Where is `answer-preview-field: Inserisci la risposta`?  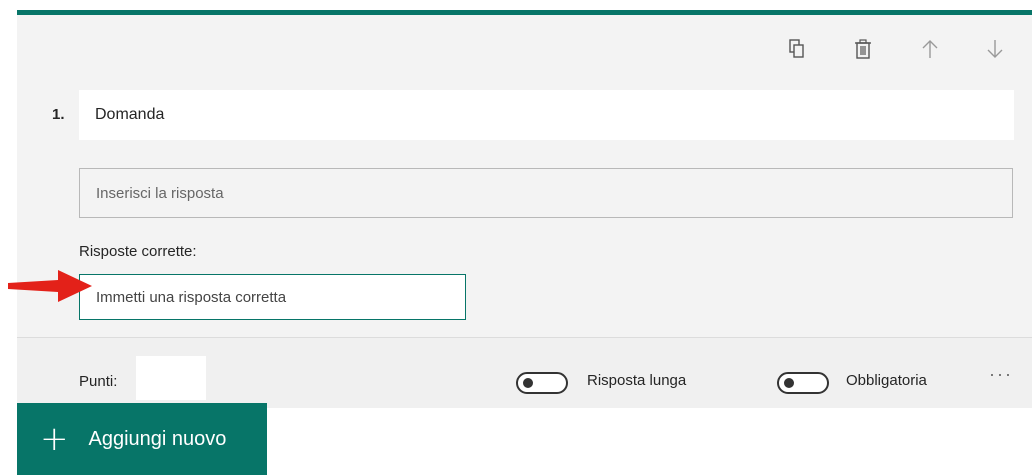
answer-preview-field: Inserisci la risposta is located at coordinates (546, 193).